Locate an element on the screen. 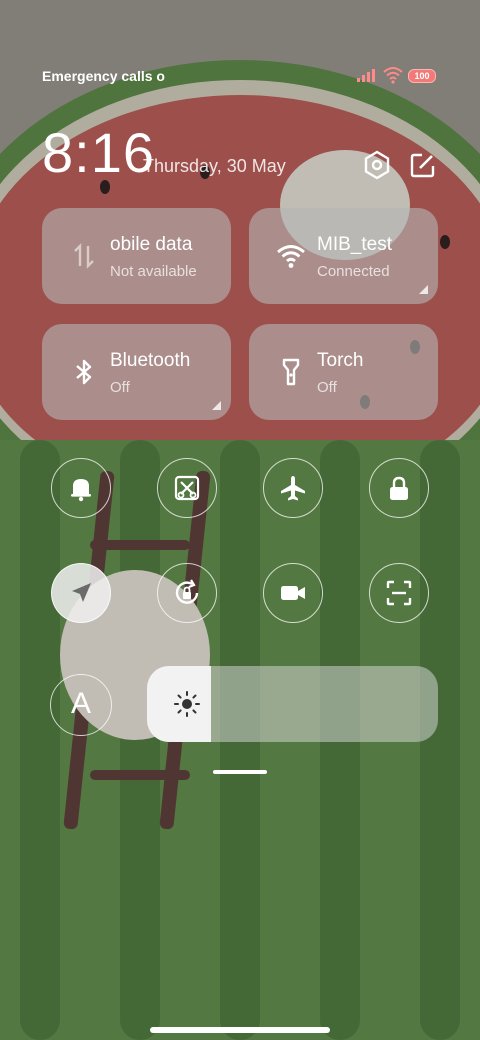  brightness-slider is located at coordinates (292, 704).